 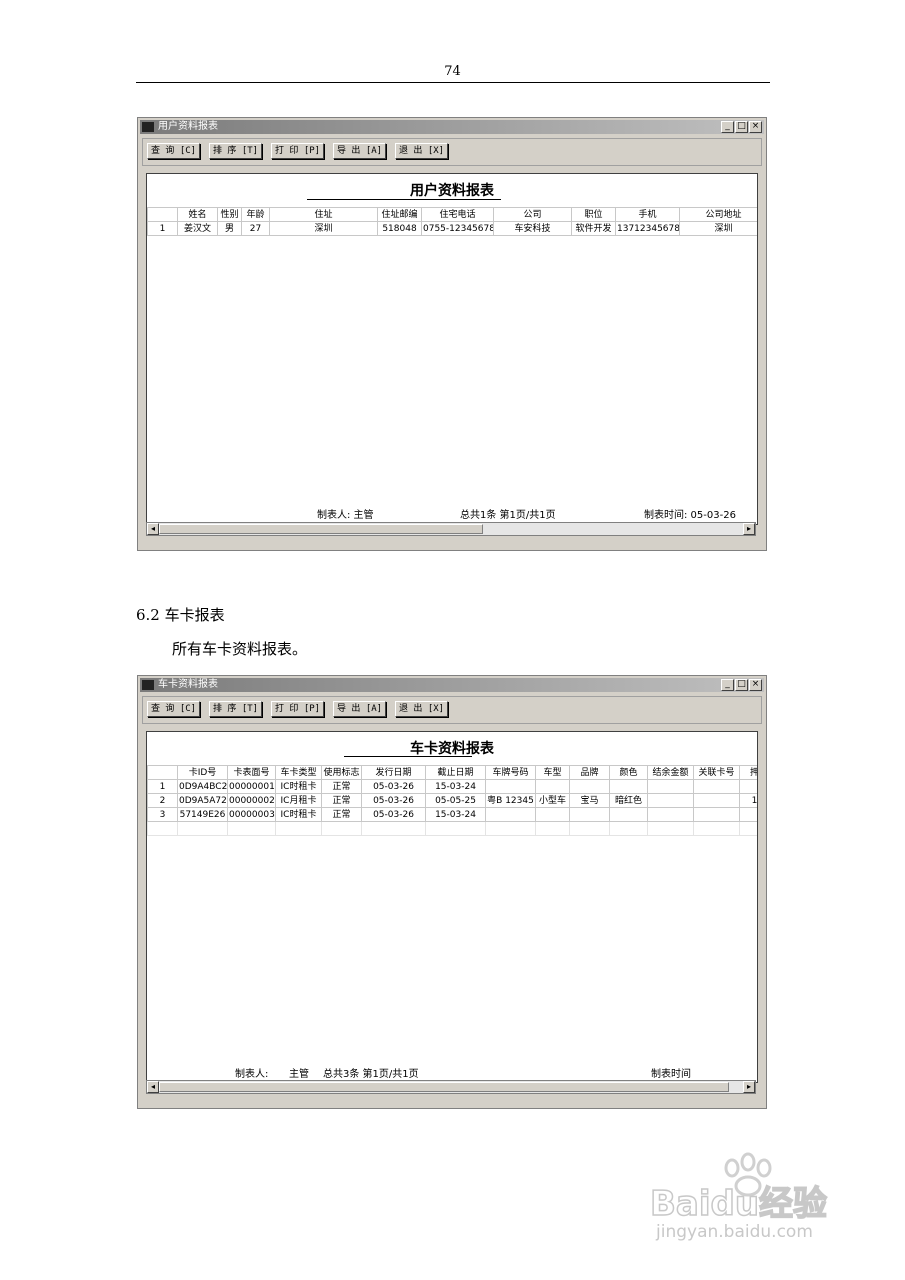 I want to click on table-cell: 05-03-26, so click(x=393, y=800).